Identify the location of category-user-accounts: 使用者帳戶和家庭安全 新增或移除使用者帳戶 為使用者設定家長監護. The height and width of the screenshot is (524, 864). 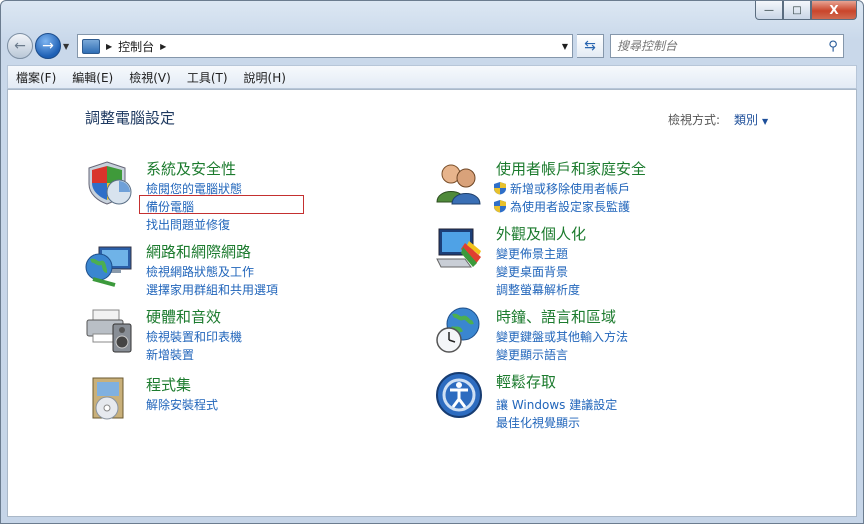
(585, 193).